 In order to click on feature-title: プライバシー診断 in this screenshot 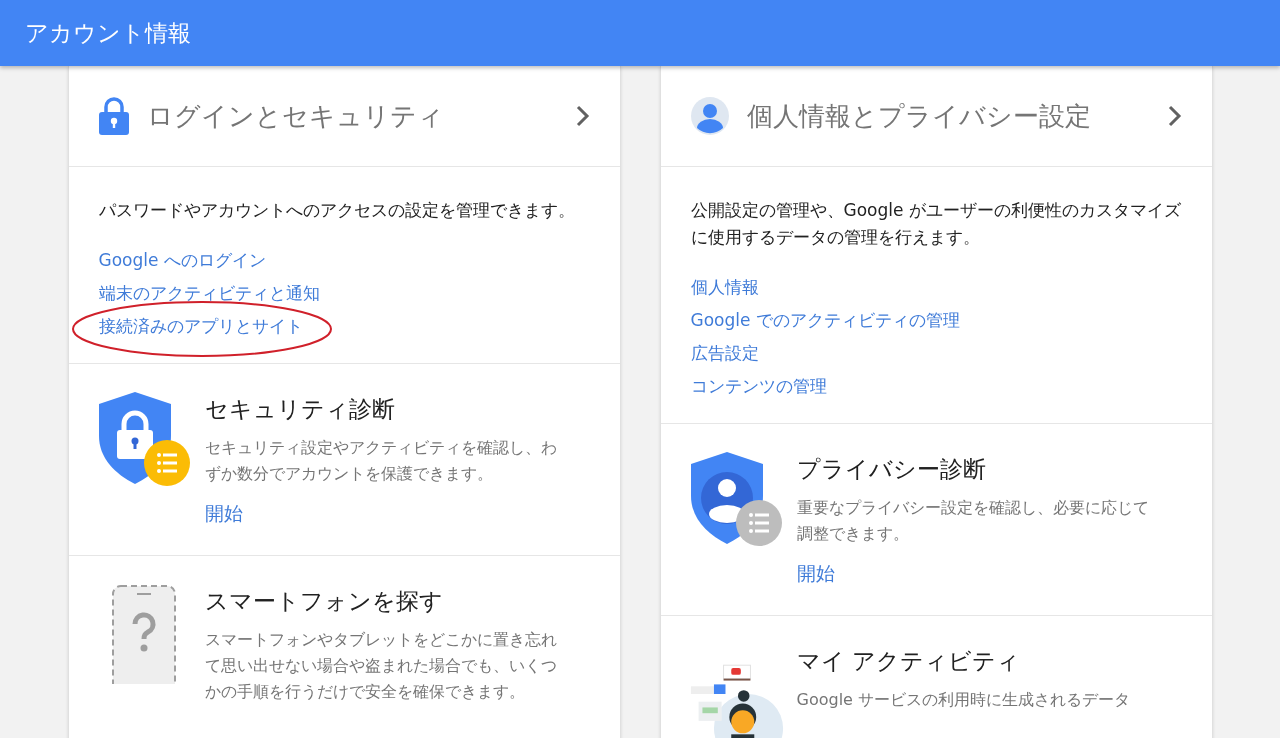, I will do `click(891, 469)`.